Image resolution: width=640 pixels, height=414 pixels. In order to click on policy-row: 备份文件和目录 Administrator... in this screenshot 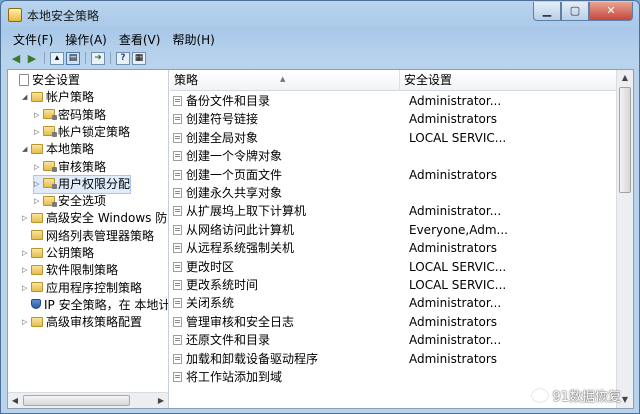, I will do `click(394, 101)`.